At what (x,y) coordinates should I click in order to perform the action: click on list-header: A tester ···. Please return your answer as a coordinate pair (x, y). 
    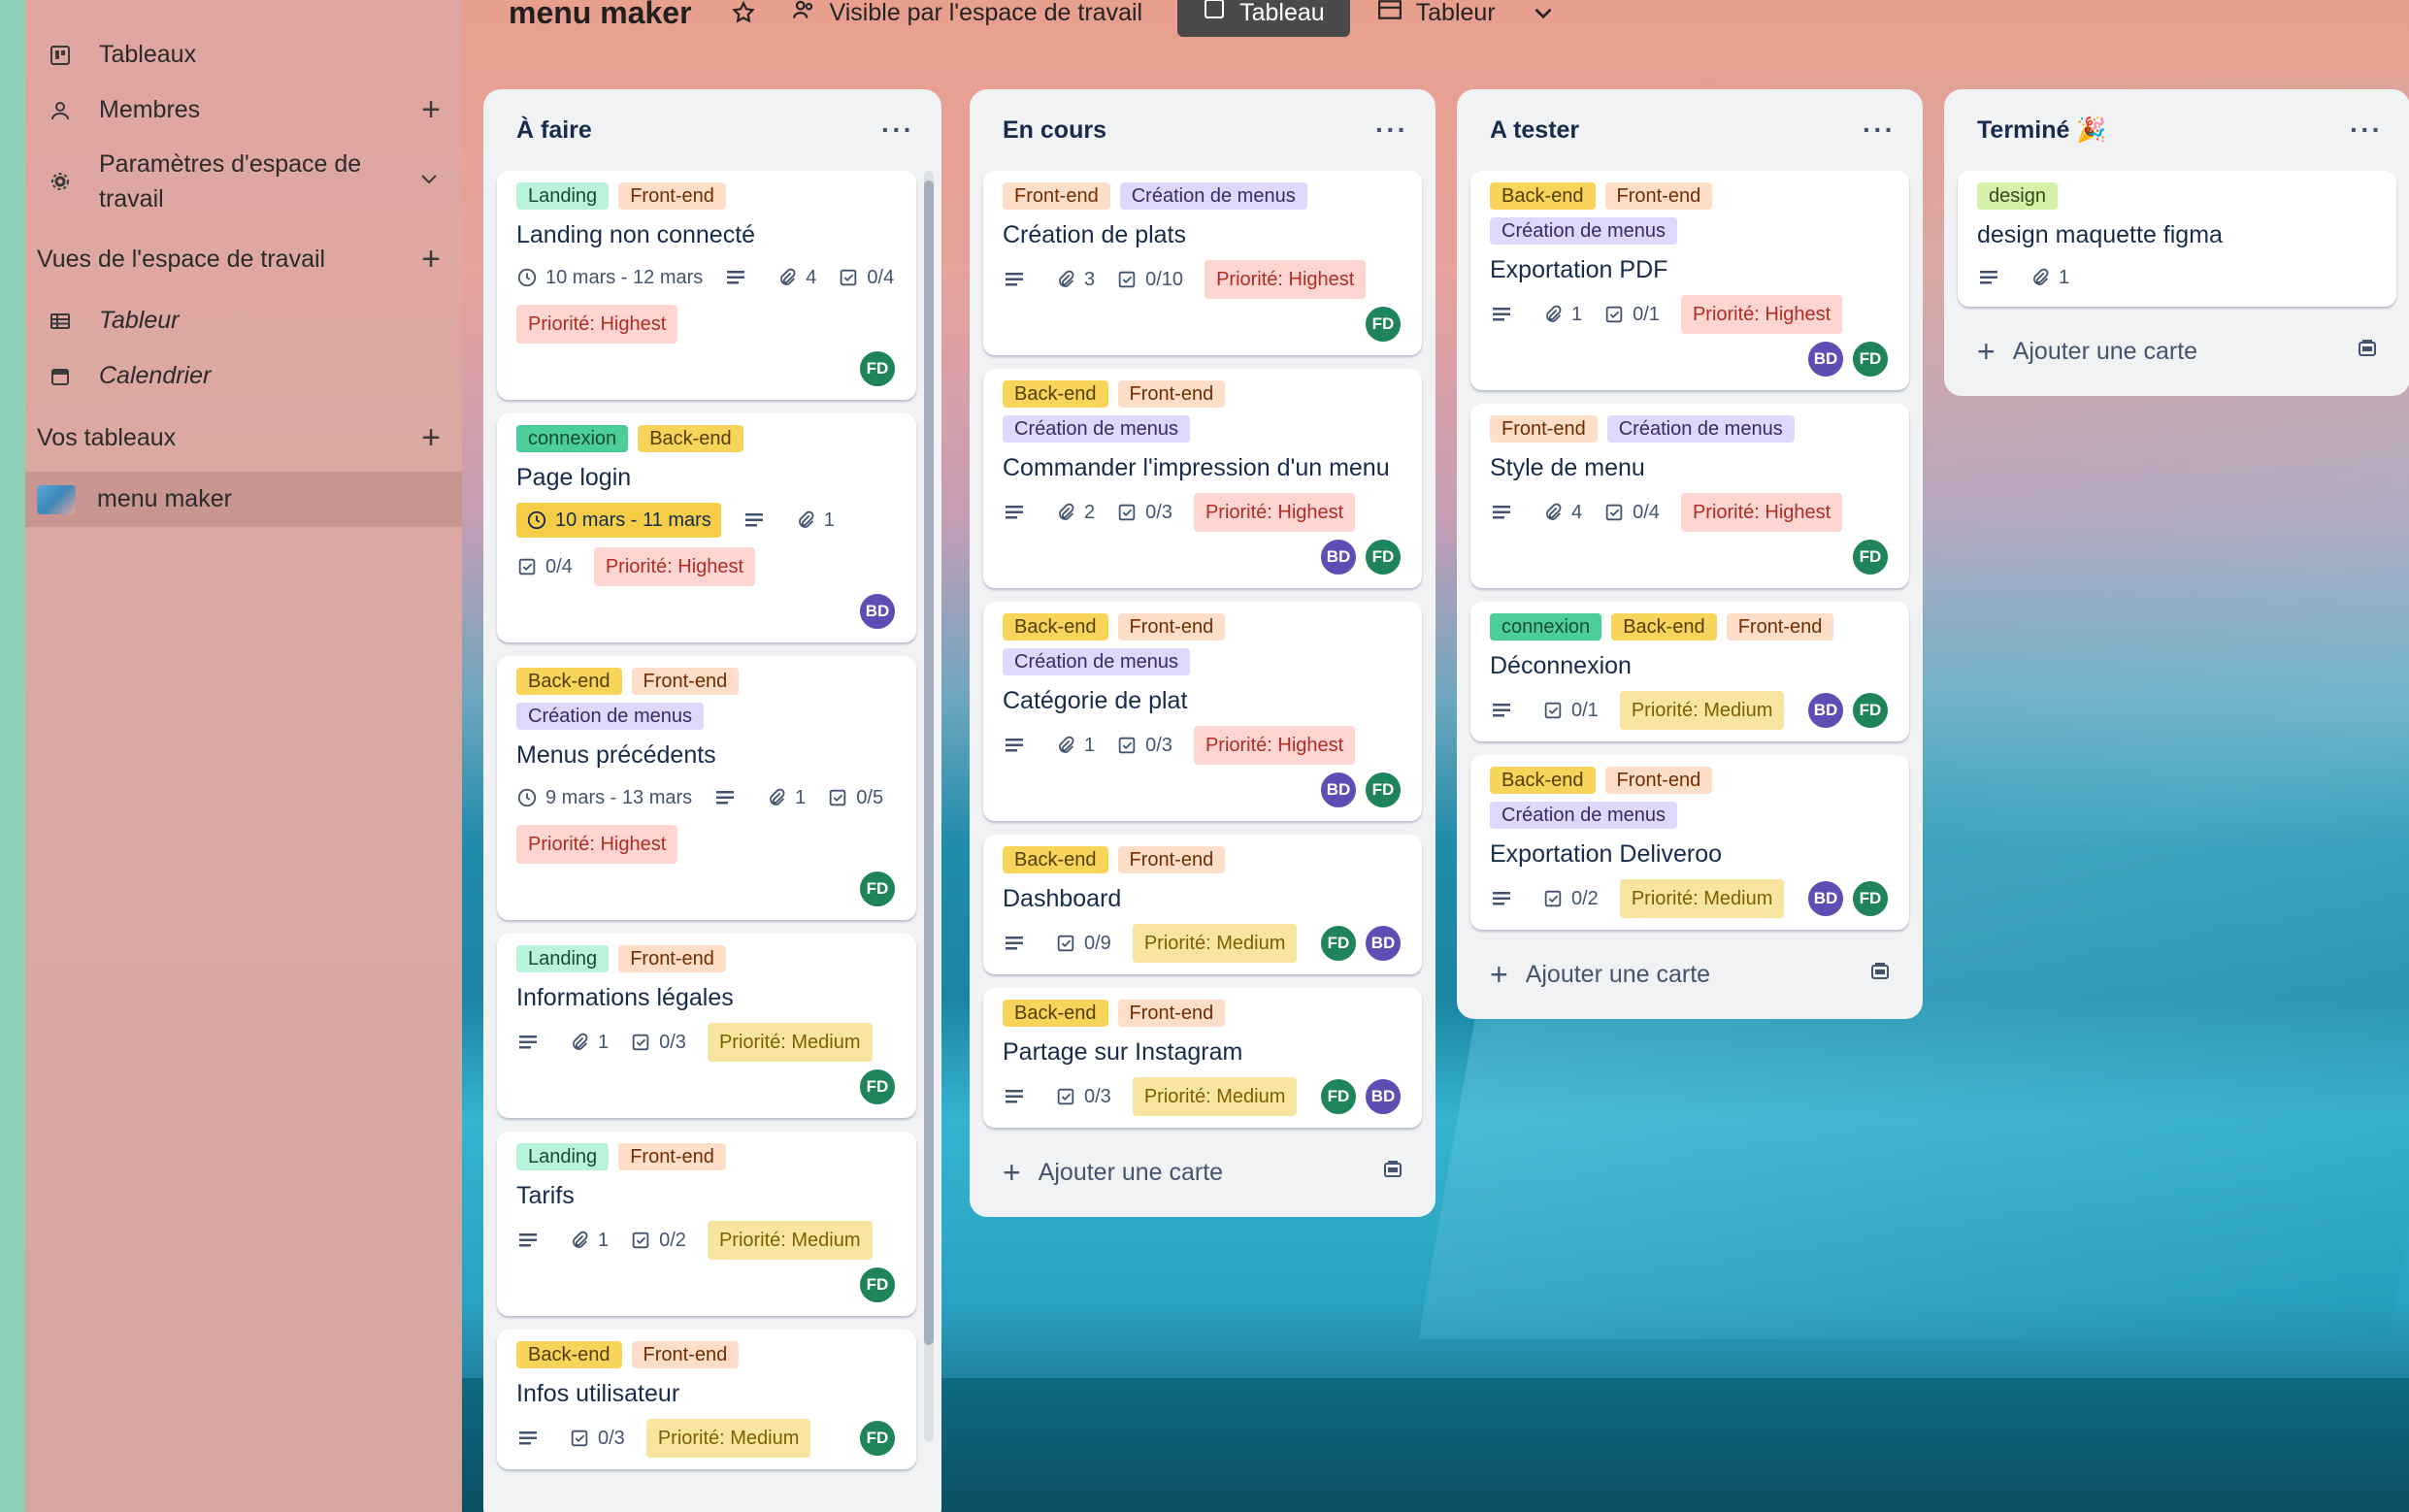
    Looking at the image, I should click on (1689, 130).